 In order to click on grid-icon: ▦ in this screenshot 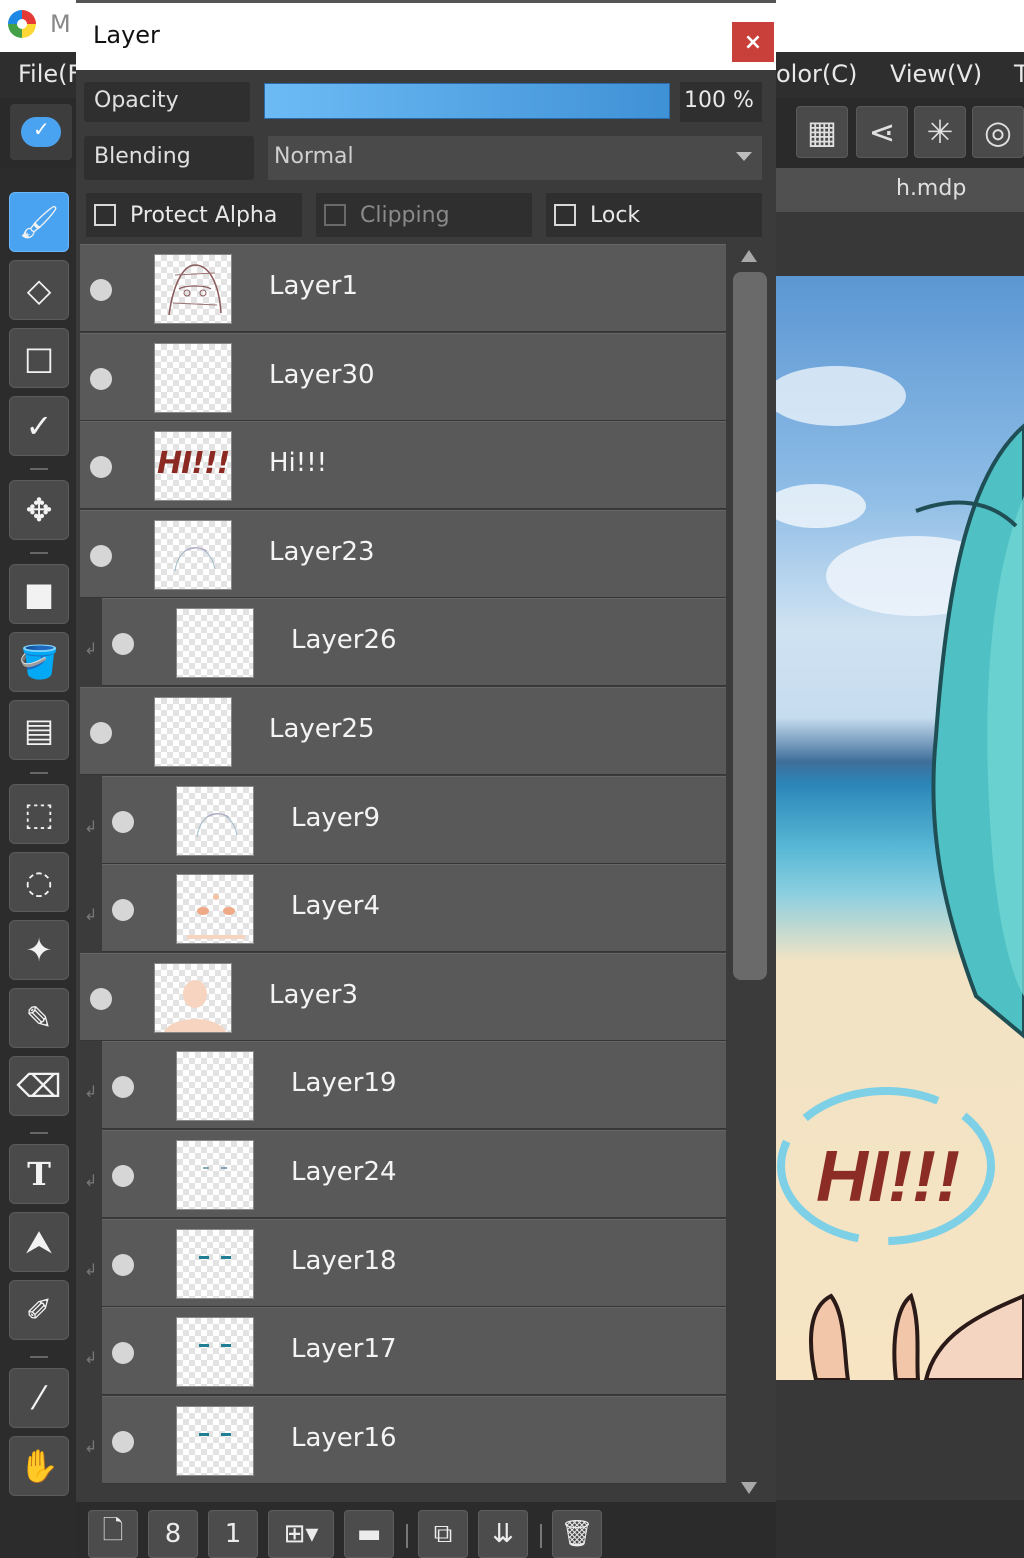, I will do `click(822, 132)`.